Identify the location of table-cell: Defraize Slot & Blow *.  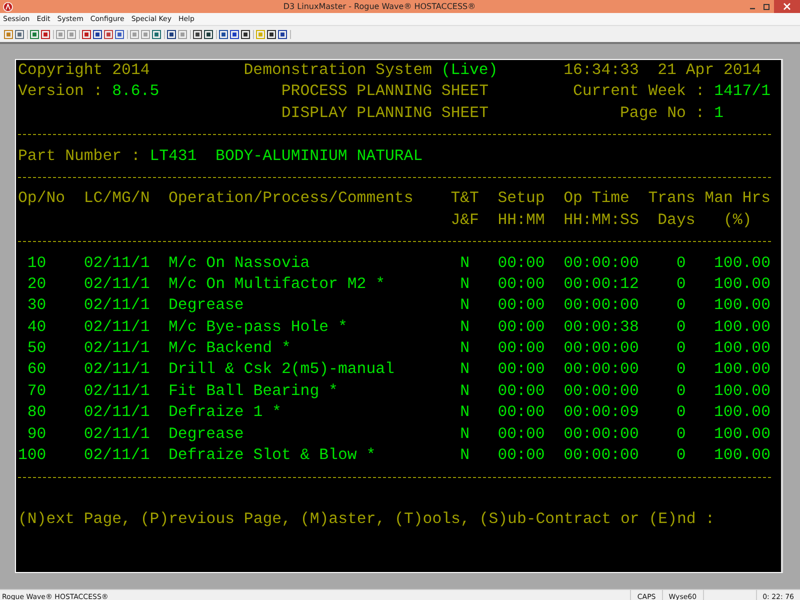
(272, 455).